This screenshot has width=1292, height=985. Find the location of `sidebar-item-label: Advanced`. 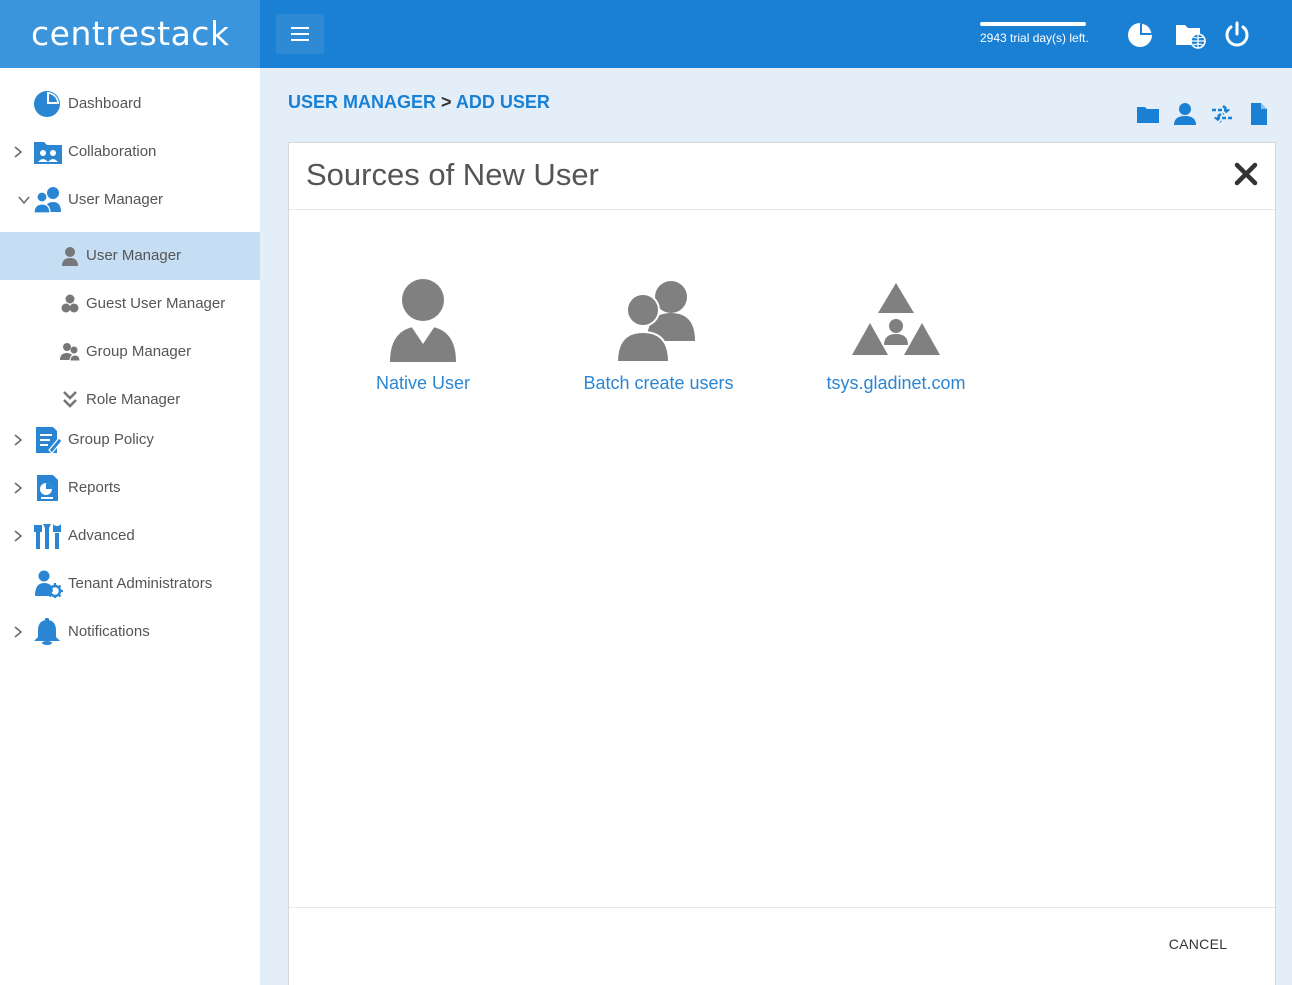

sidebar-item-label: Advanced is located at coordinates (101, 535).